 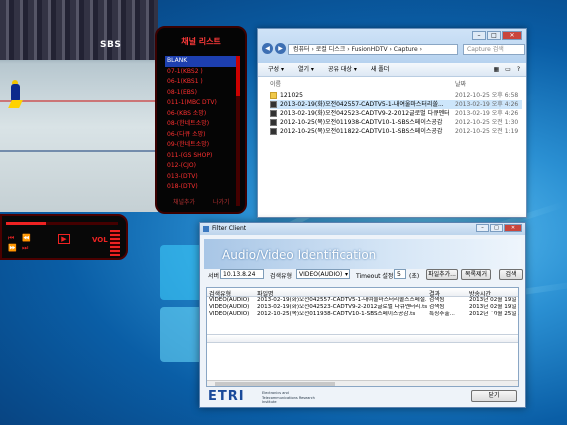 I want to click on channel-item: 09-(한네트소망), so click(x=202, y=145).